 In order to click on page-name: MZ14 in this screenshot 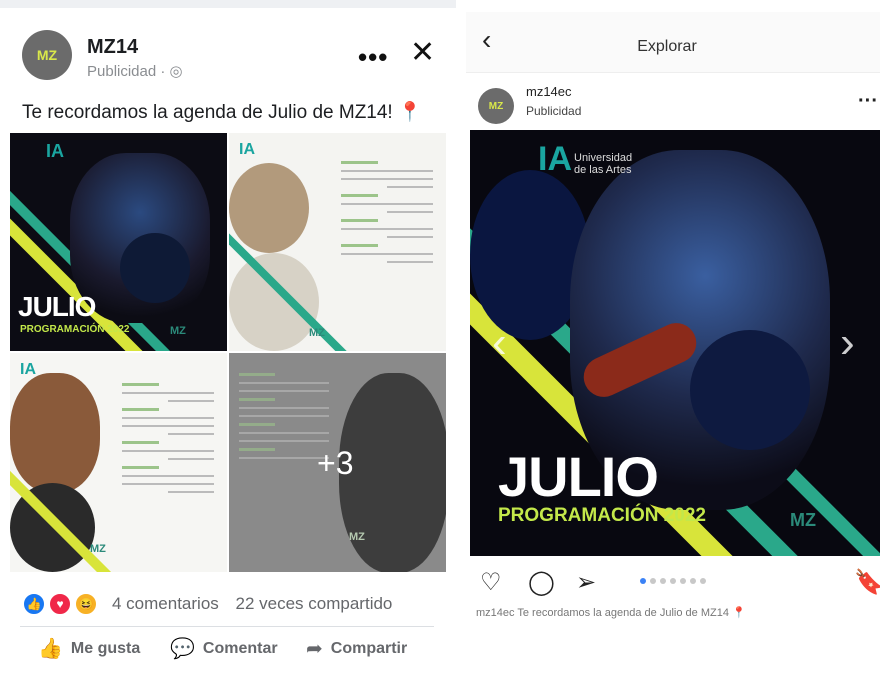, I will do `click(112, 47)`.